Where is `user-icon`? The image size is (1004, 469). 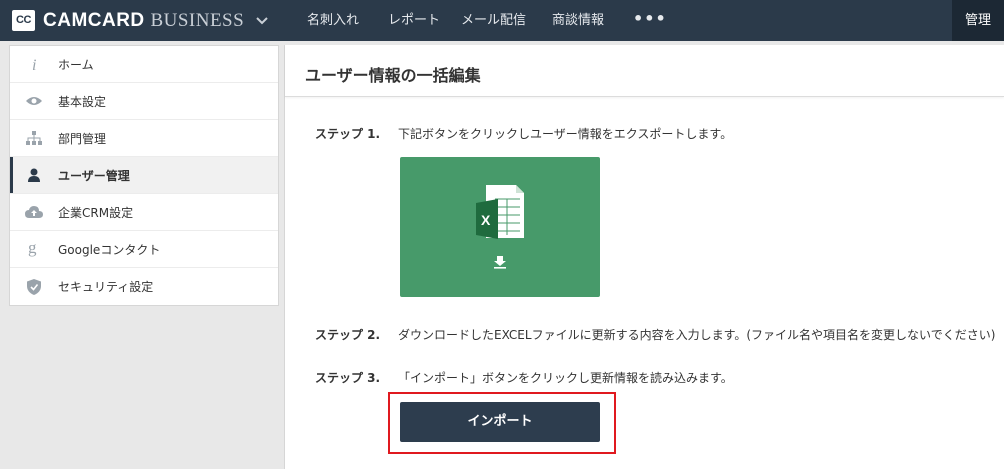 user-icon is located at coordinates (34, 175).